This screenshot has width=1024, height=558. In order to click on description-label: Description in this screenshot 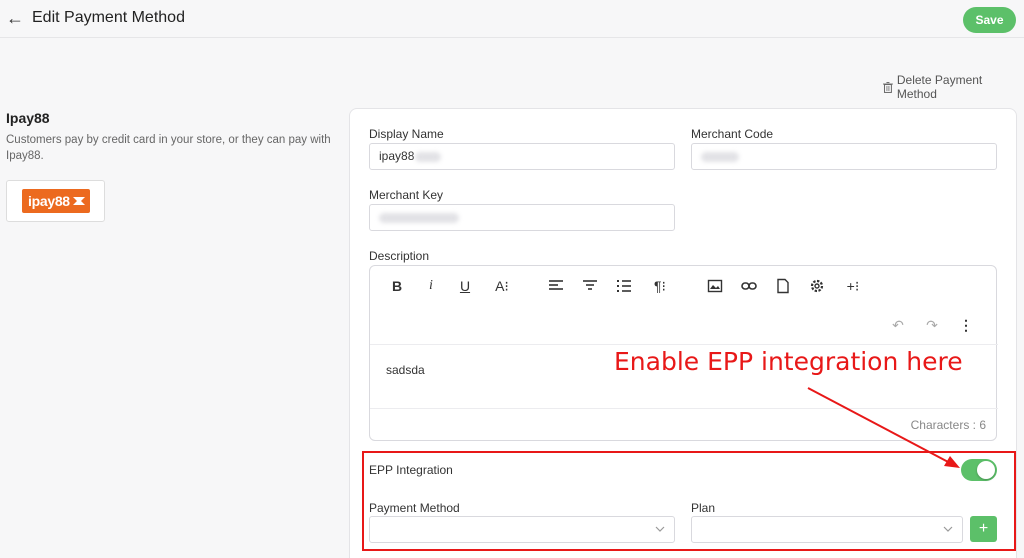, I will do `click(399, 256)`.